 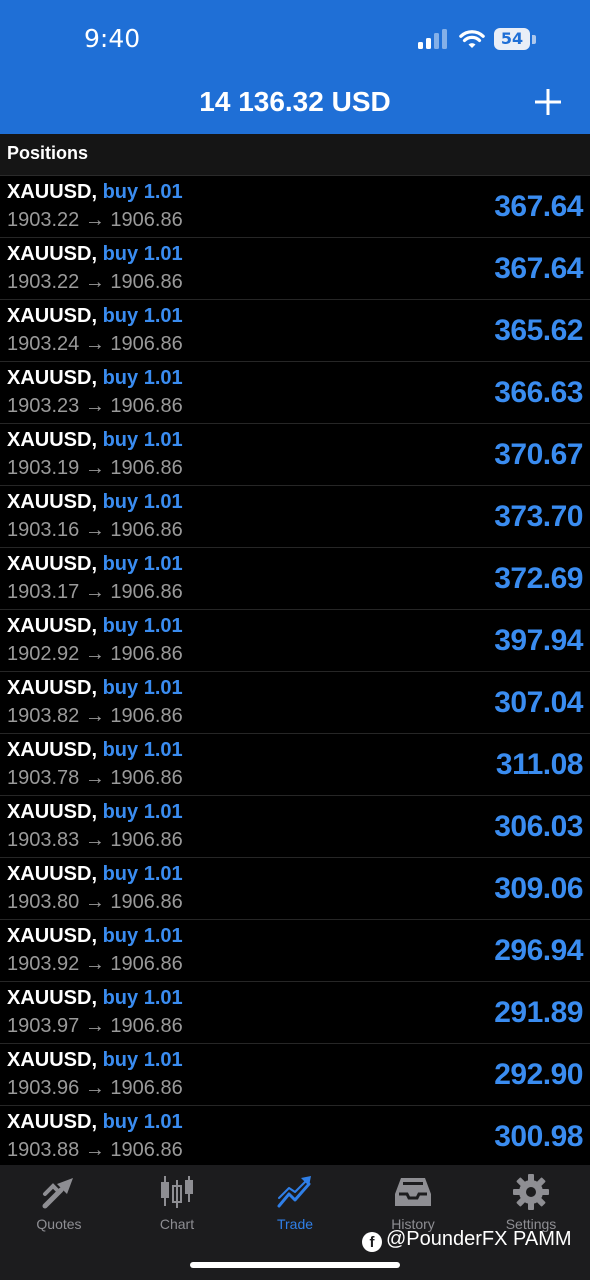 I want to click on profit-value: 296.94, so click(x=538, y=950).